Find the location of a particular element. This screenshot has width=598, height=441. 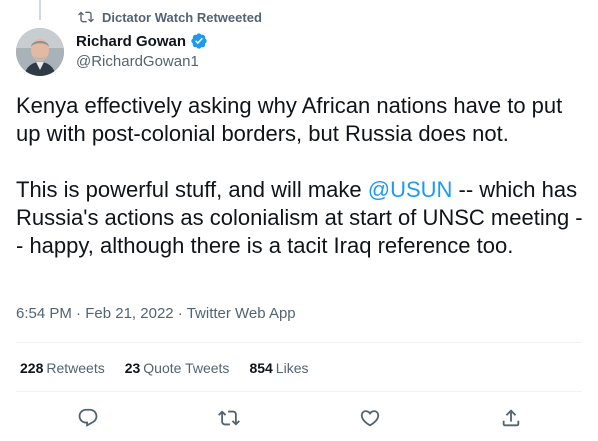

mention-link: @USUN is located at coordinates (410, 189).